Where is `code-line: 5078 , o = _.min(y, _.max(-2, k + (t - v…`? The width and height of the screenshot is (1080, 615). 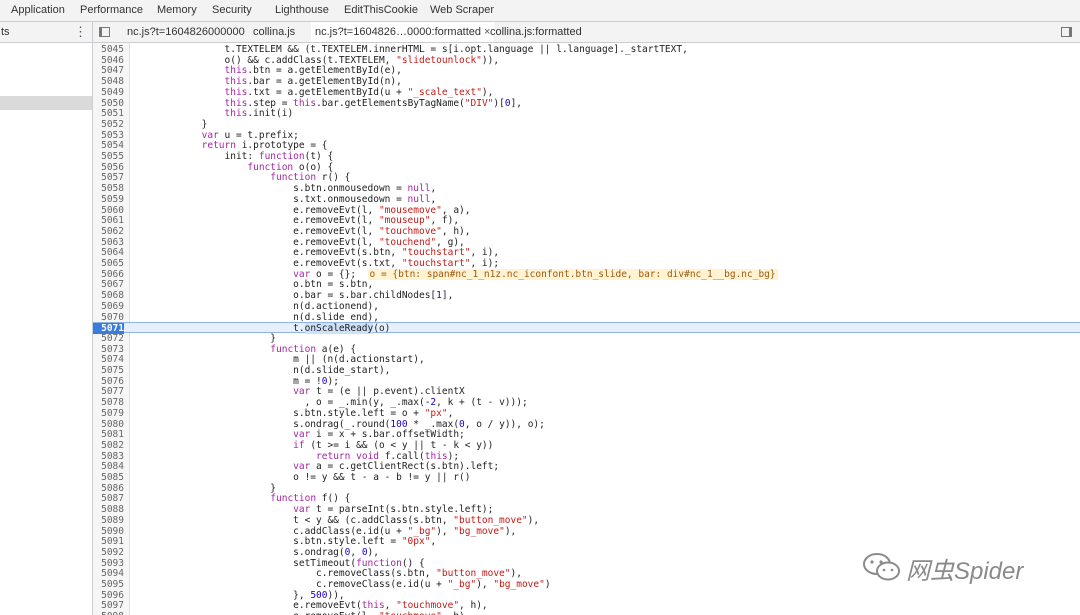 code-line: 5078 , o = _.min(y, _.max(-2, k + (t - v… is located at coordinates (586, 402).